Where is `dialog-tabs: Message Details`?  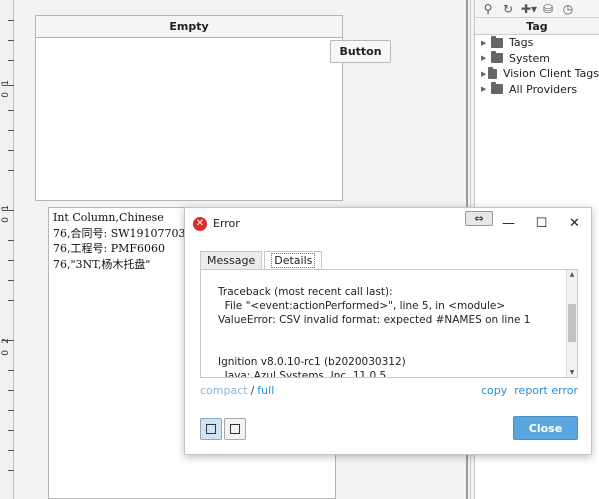 dialog-tabs: Message Details is located at coordinates (262, 260).